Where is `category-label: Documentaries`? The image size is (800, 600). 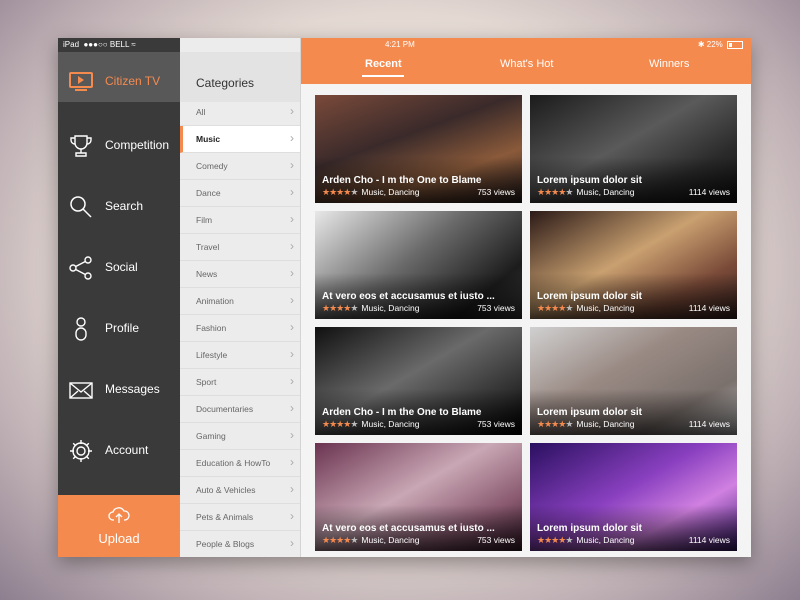
category-label: Documentaries is located at coordinates (225, 409).